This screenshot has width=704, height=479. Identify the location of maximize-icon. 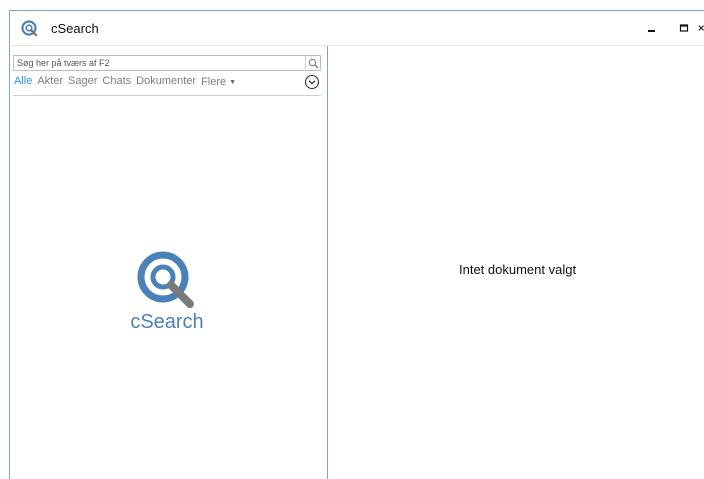
(684, 28).